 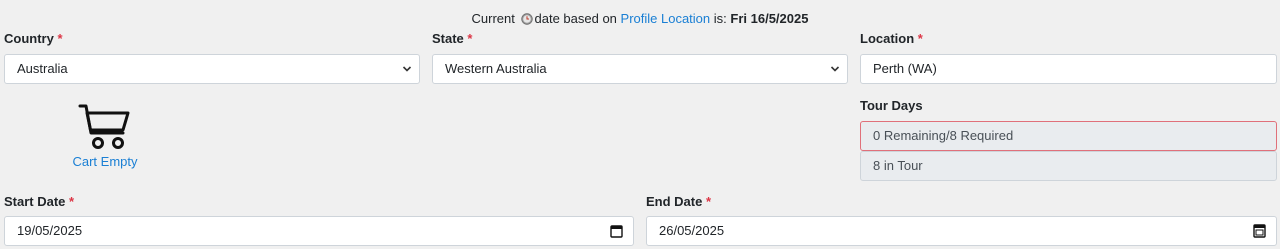 What do you see at coordinates (493, 18) in the screenshot?
I see `banner-prefix: Current` at bounding box center [493, 18].